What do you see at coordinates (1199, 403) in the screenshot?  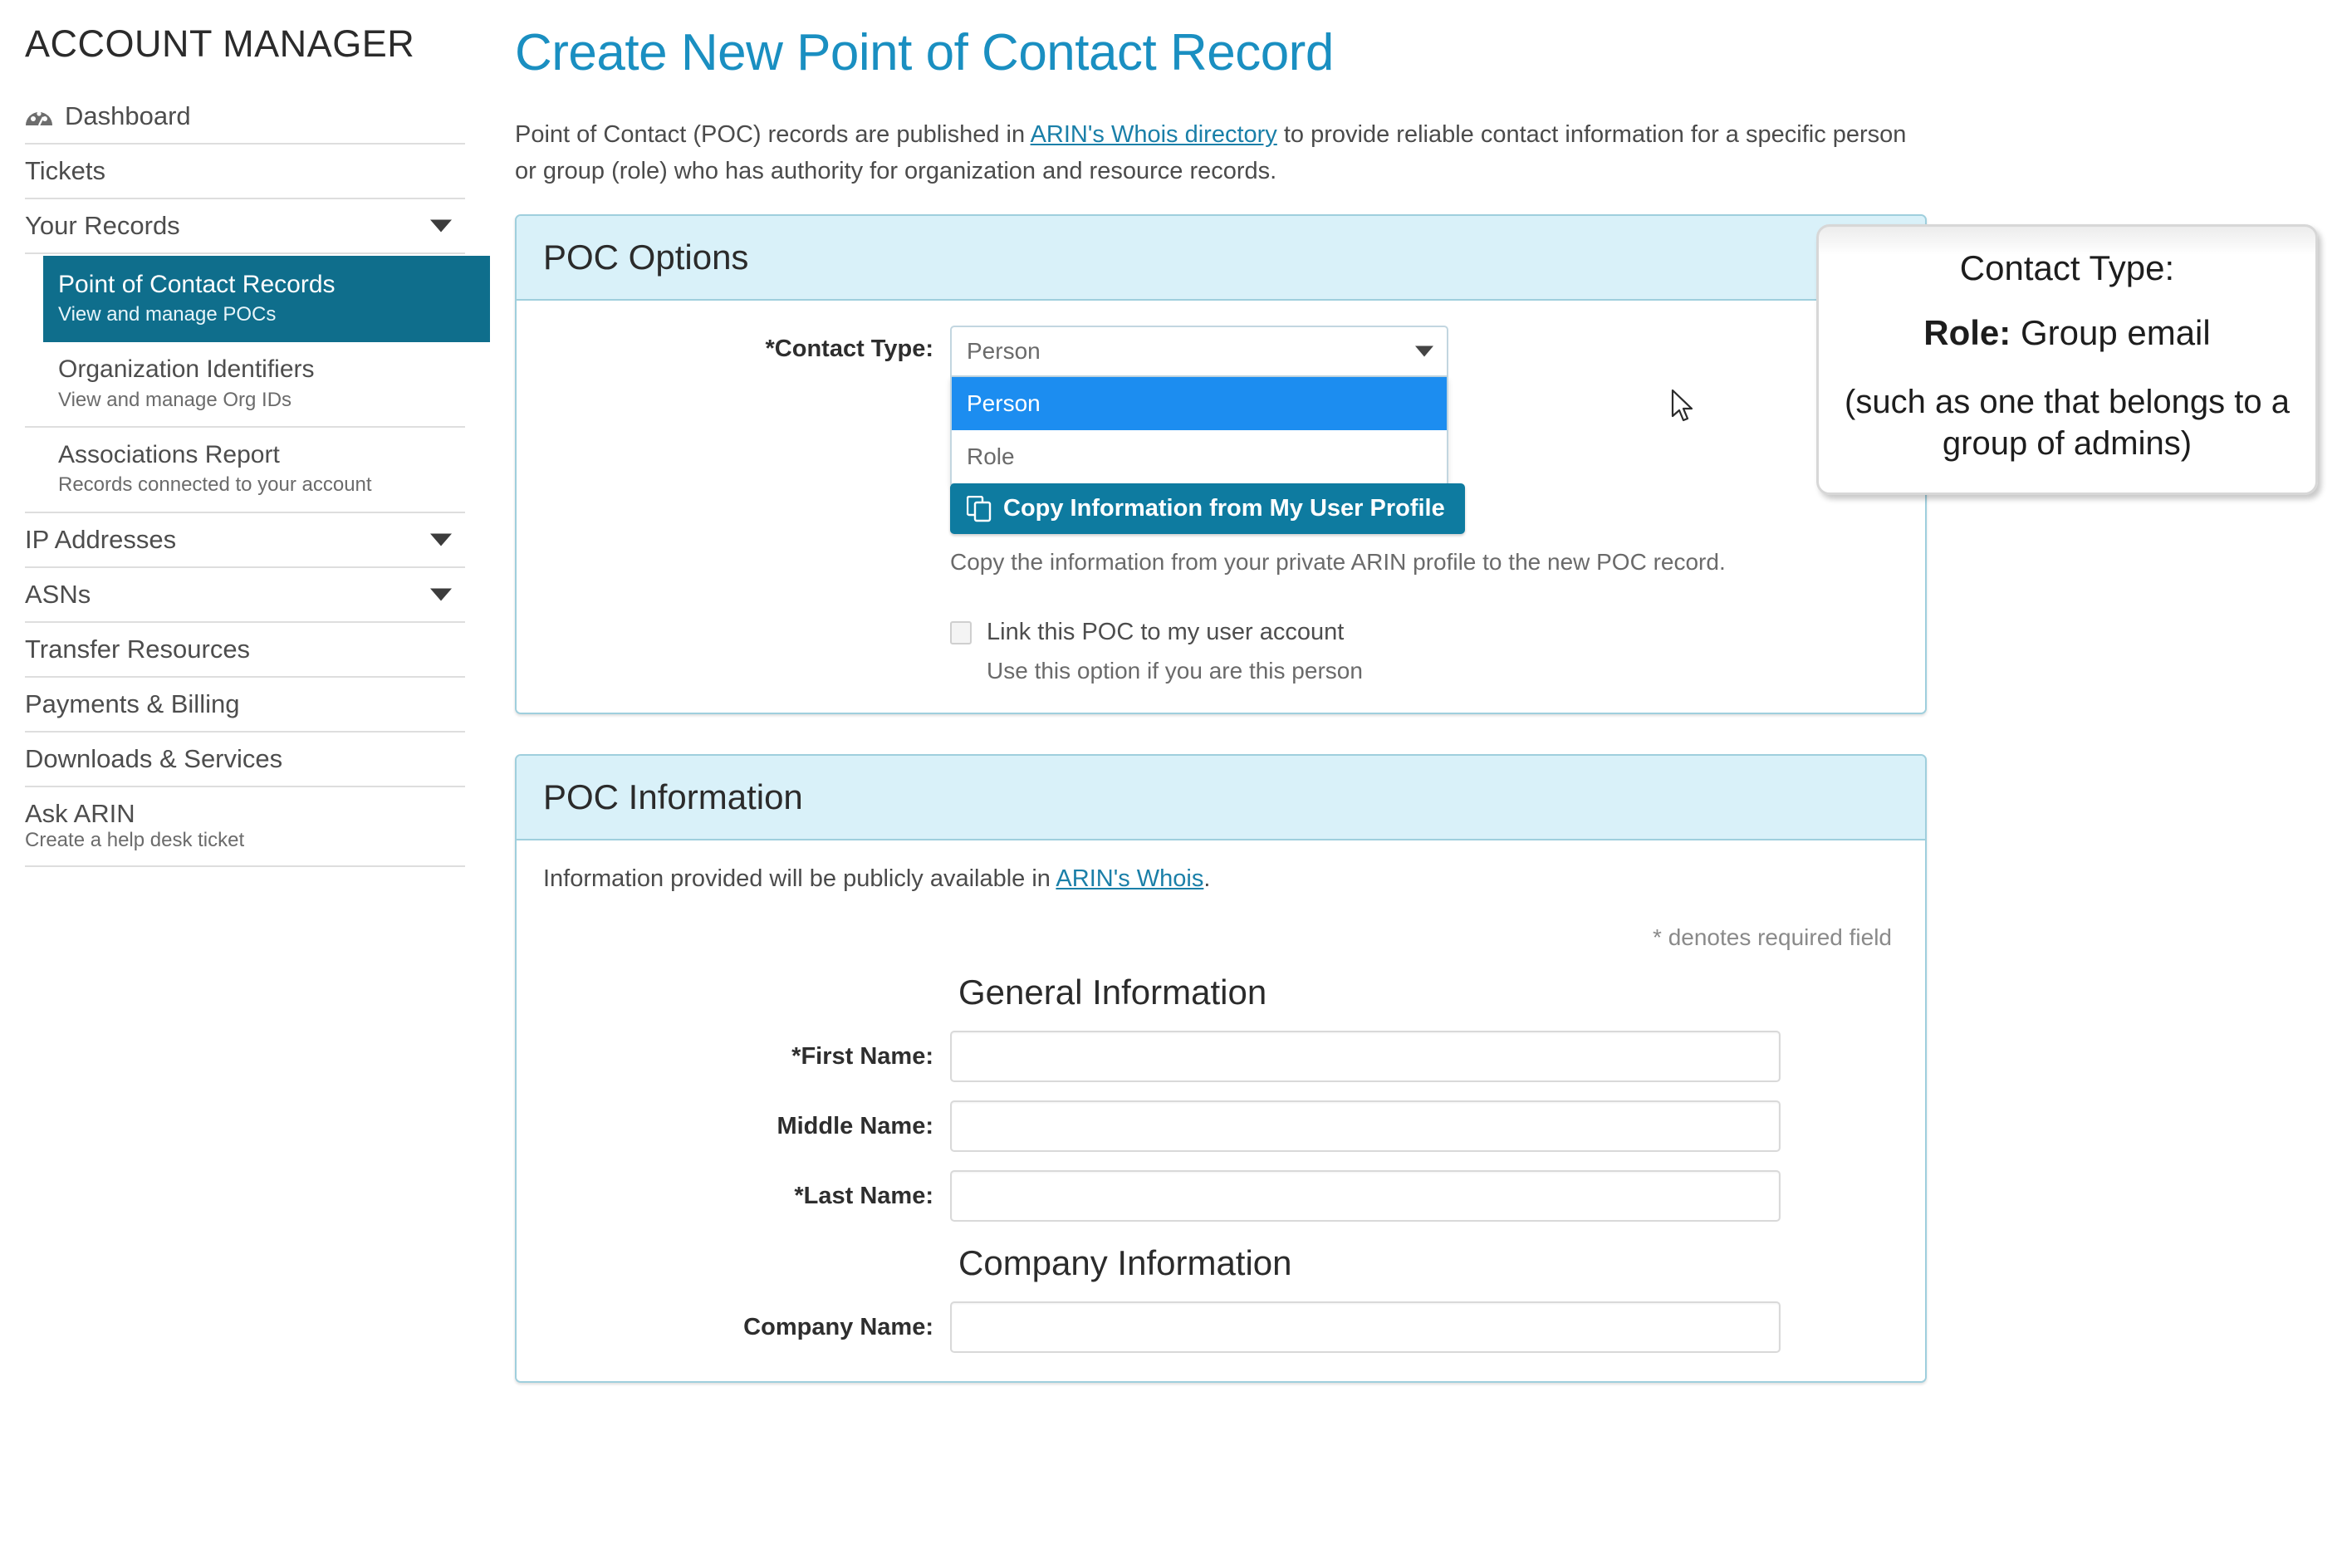 I see `dropdown-option-person: Person` at bounding box center [1199, 403].